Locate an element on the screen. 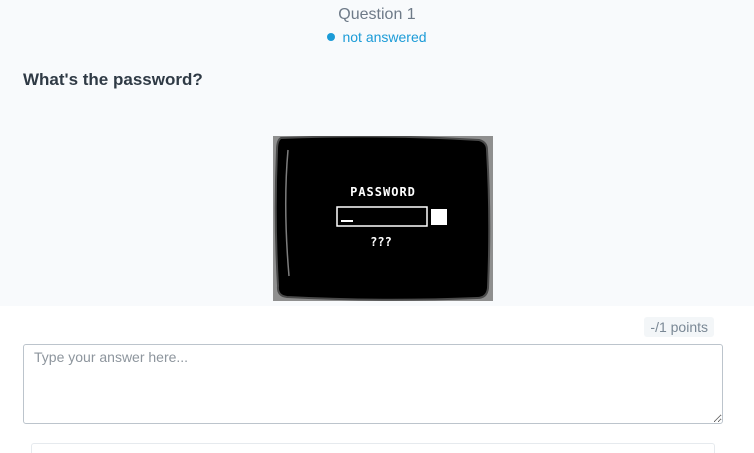 The image size is (754, 453). password-screen-drawing: PASSWORD ??? is located at coordinates (382, 218).